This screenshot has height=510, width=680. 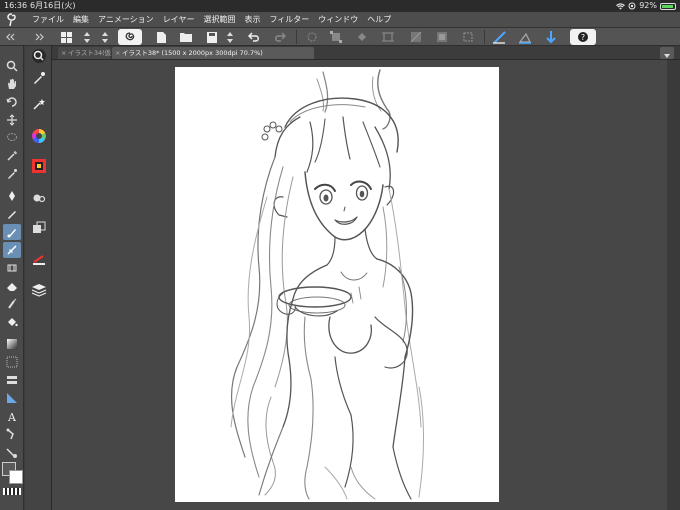 I want to click on move-layer-icon, so click(x=12, y=120).